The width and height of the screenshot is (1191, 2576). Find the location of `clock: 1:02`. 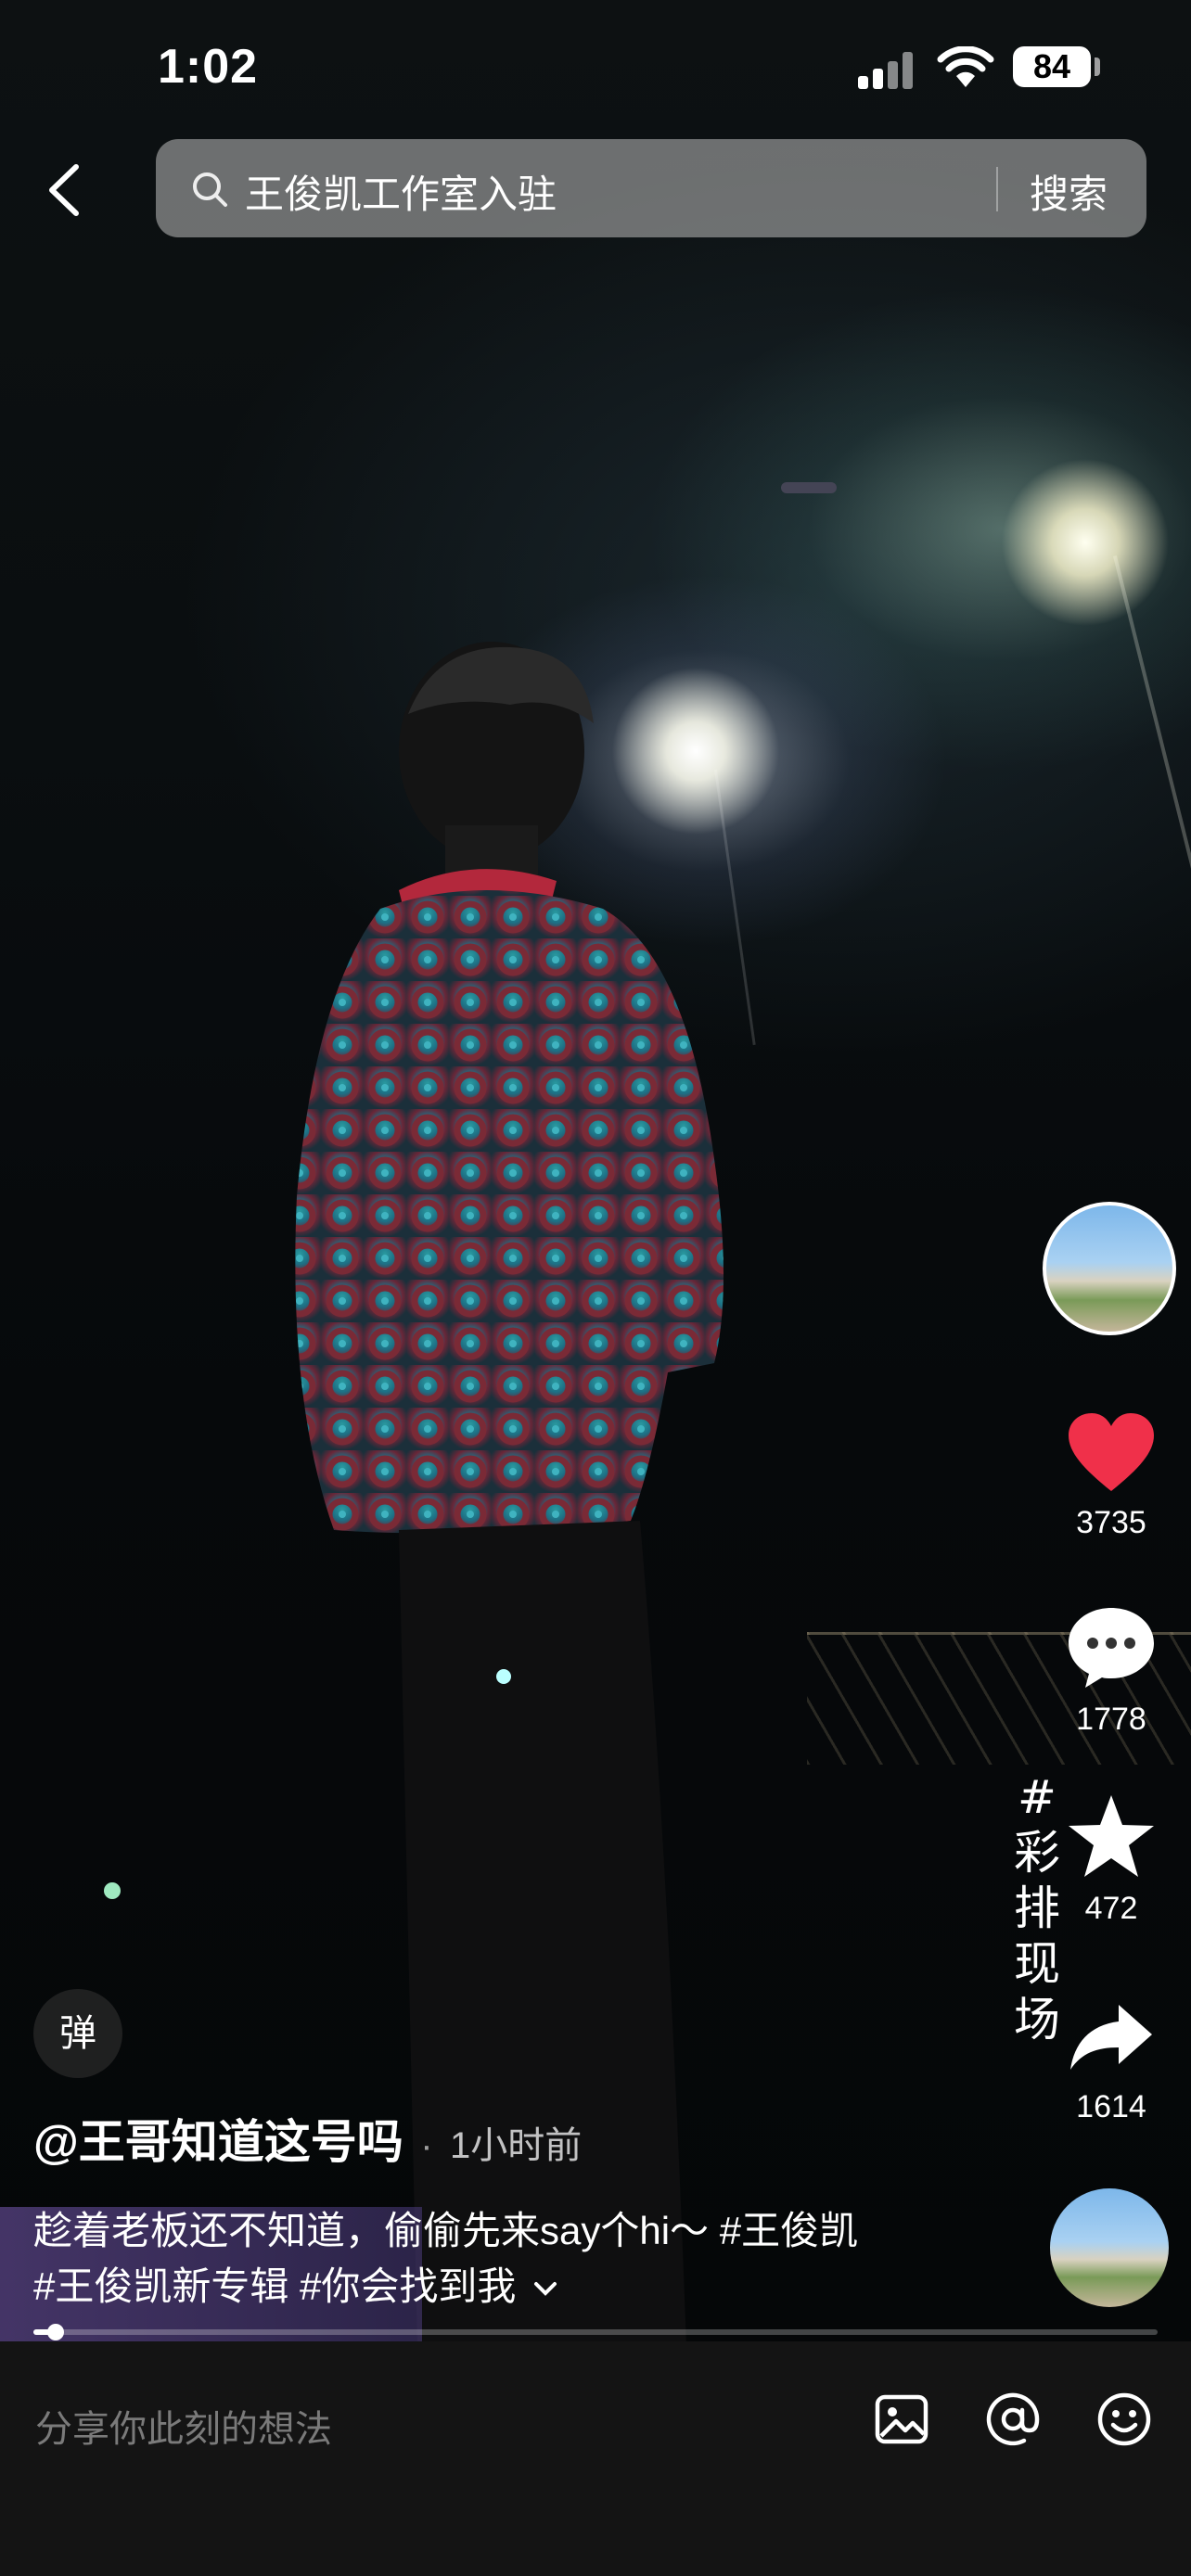

clock: 1:02 is located at coordinates (209, 67).